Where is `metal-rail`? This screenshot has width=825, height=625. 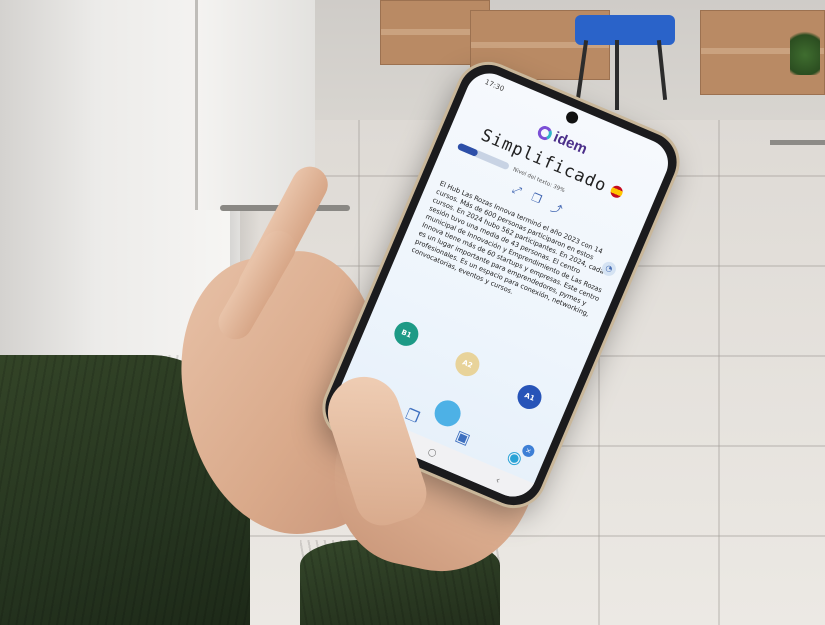 metal-rail is located at coordinates (797, 142).